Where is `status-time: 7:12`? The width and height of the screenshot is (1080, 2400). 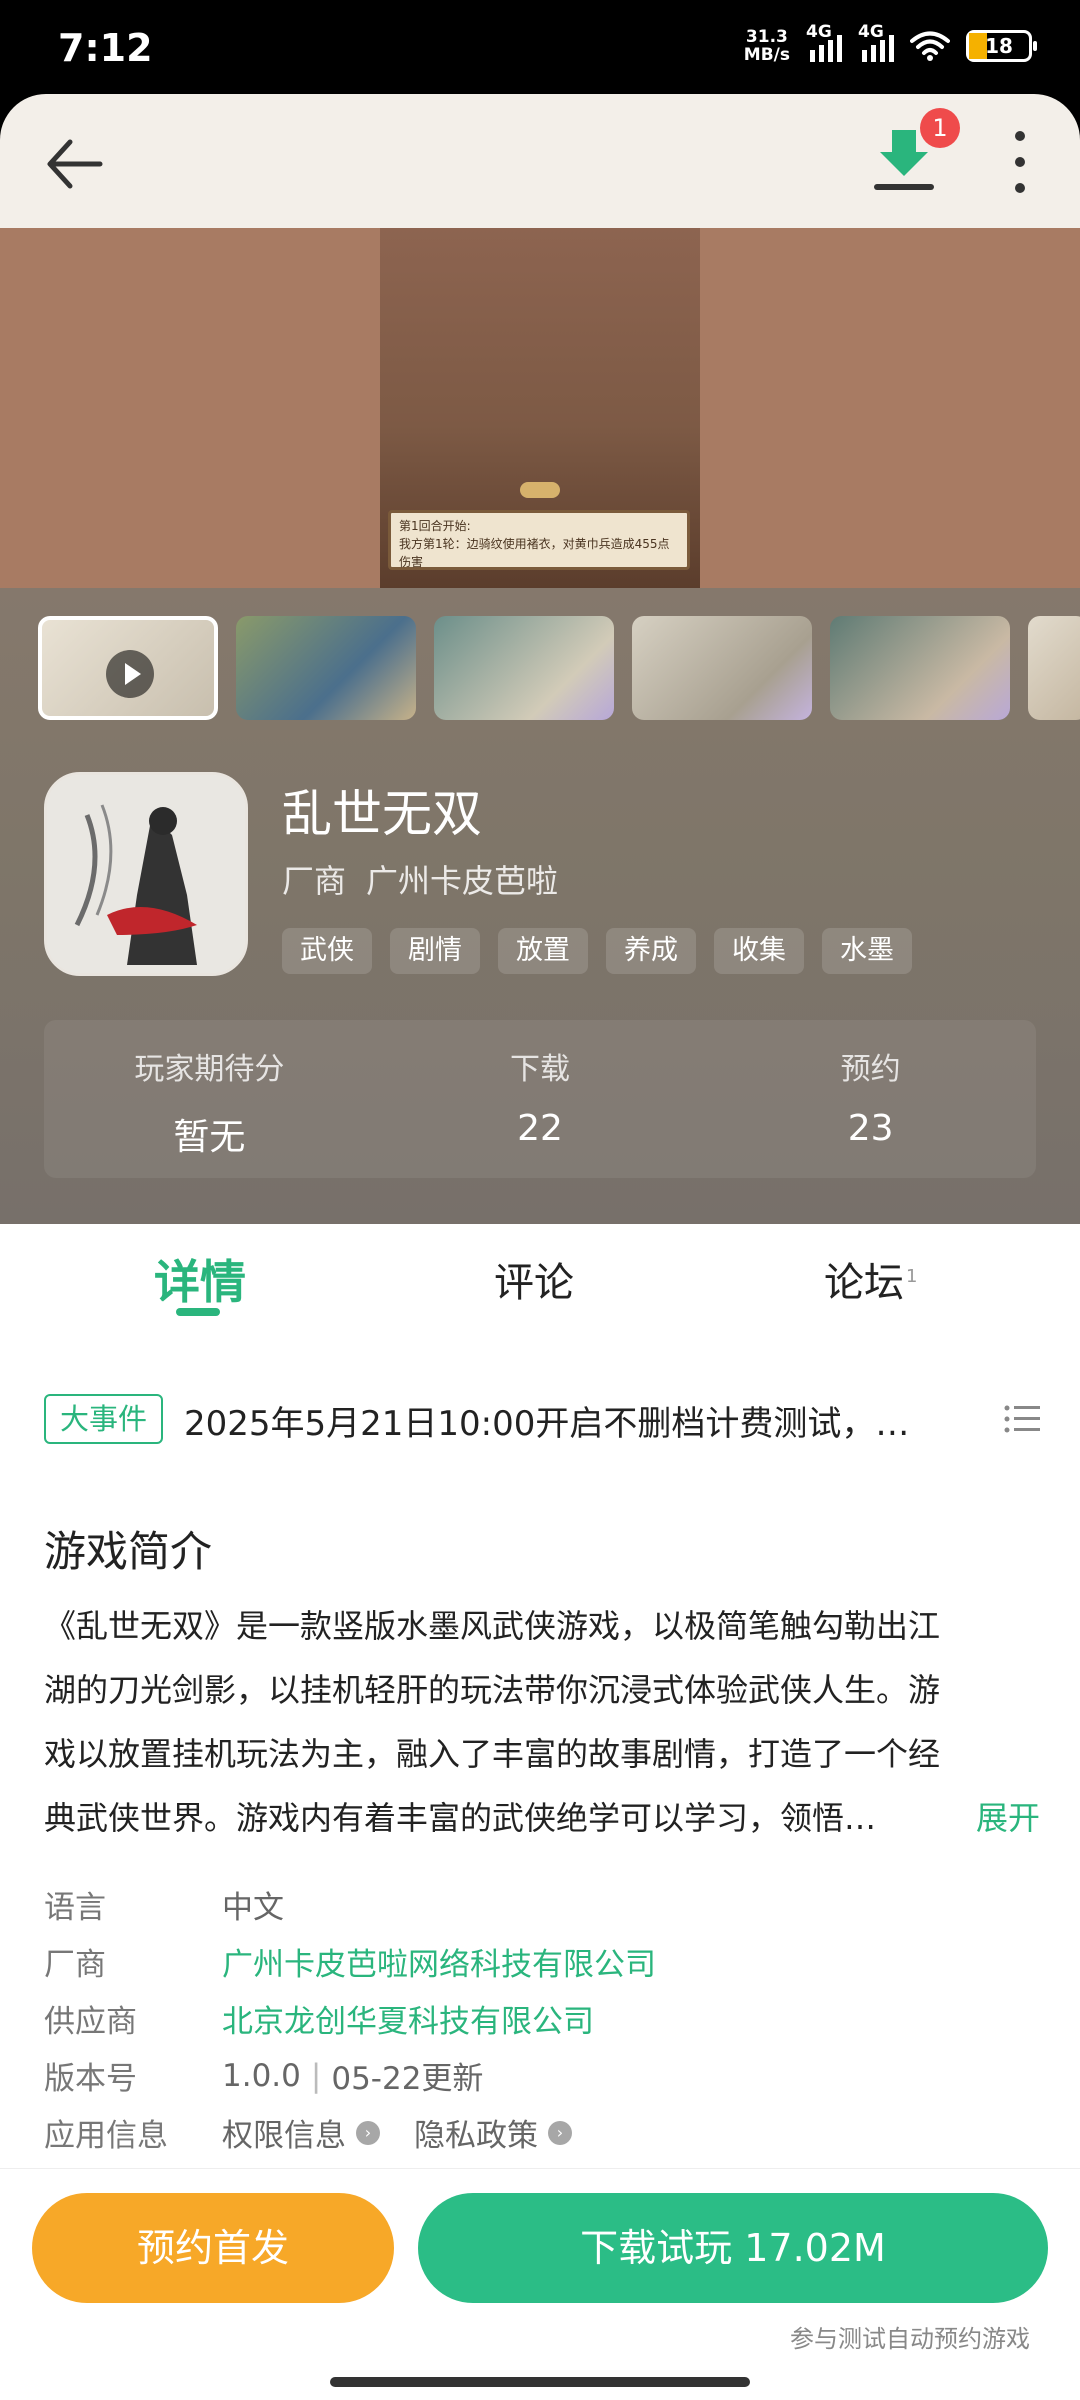 status-time: 7:12 is located at coordinates (105, 48).